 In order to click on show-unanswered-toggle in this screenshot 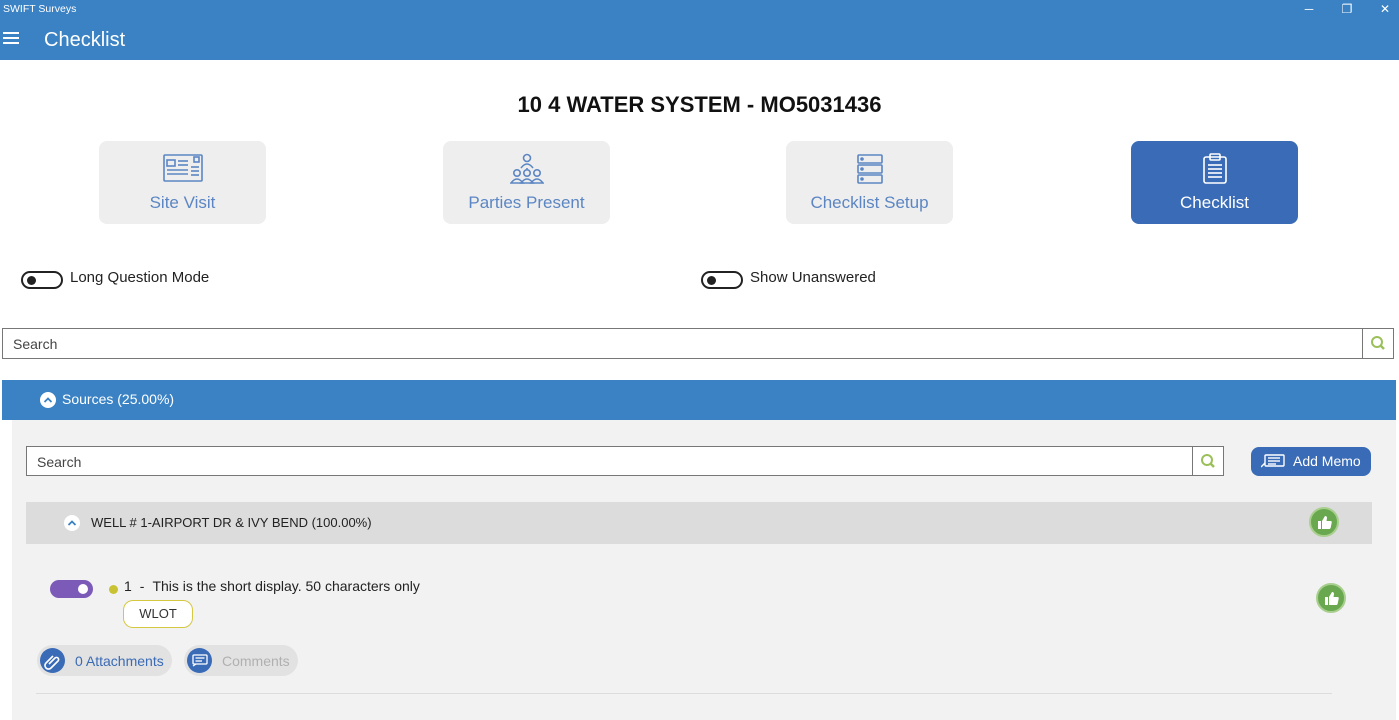, I will do `click(722, 280)`.